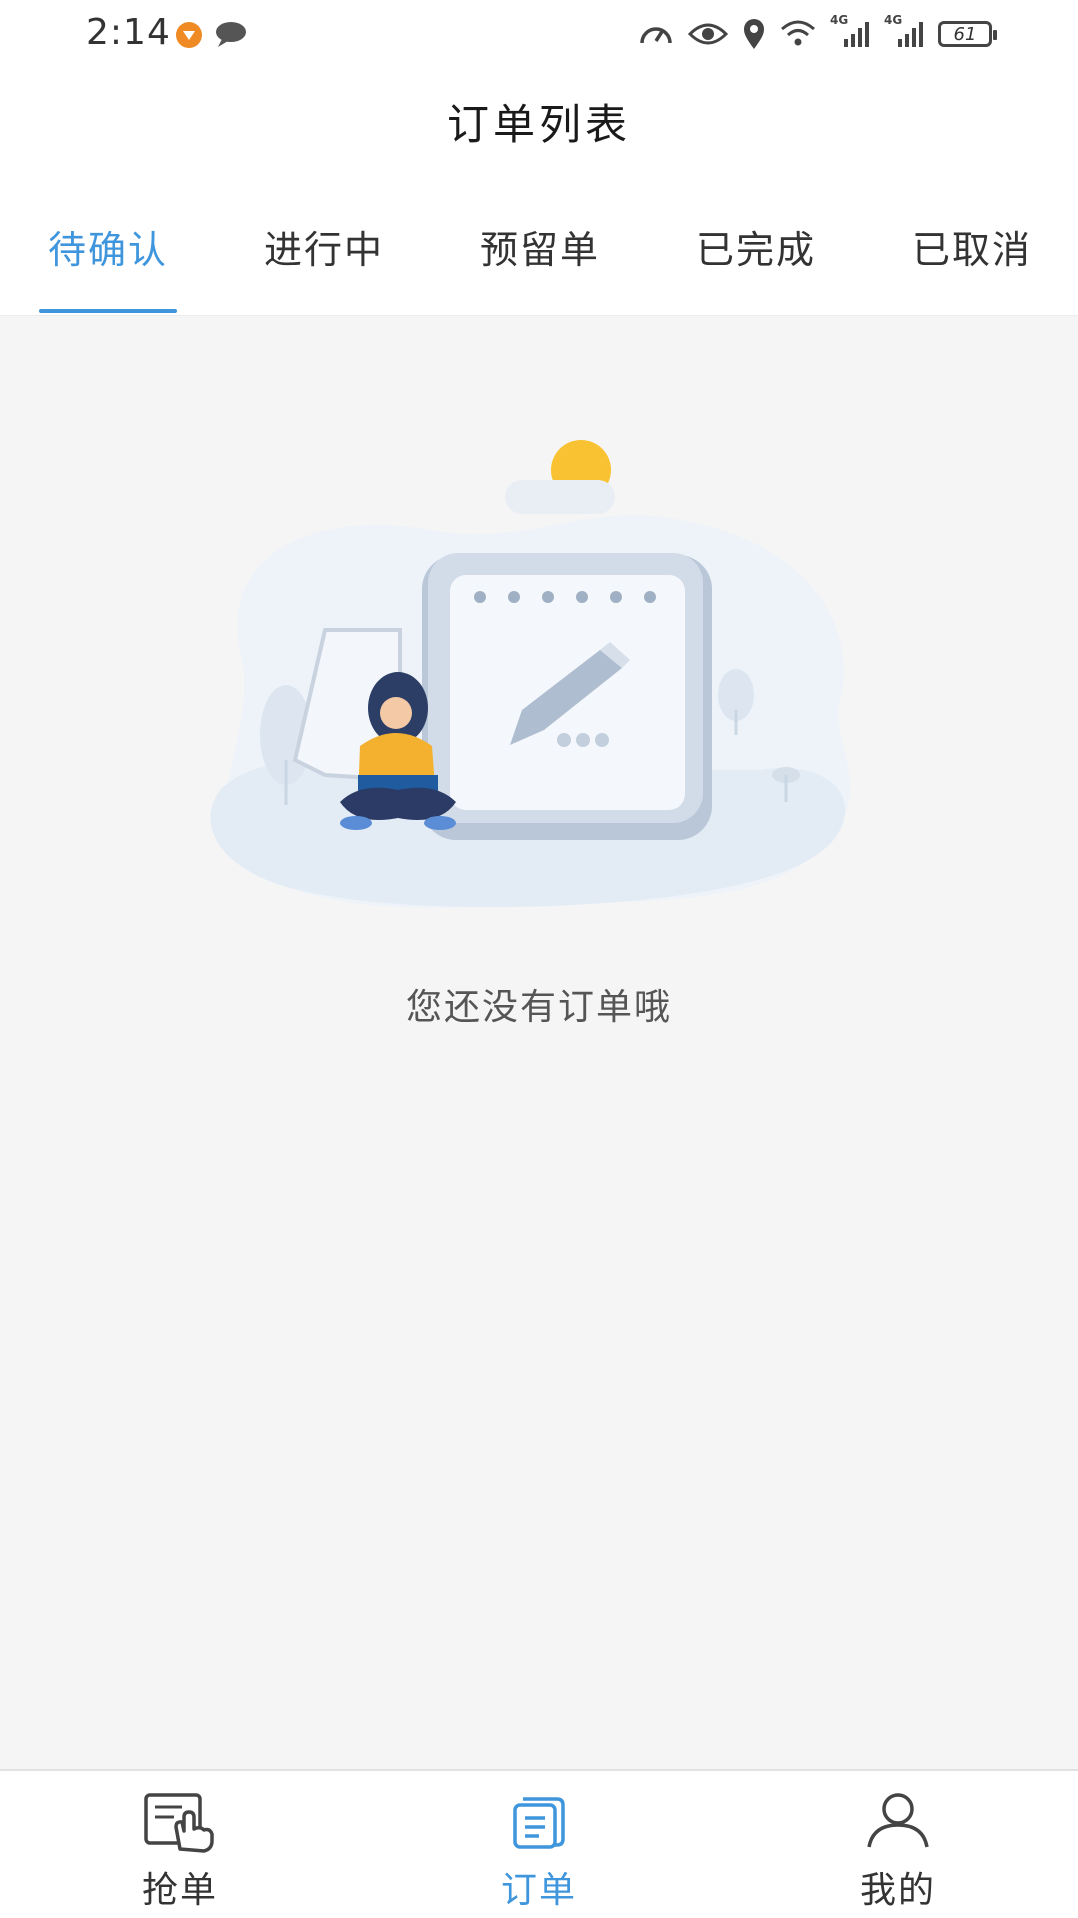 The image size is (1078, 1918). What do you see at coordinates (754, 34) in the screenshot?
I see `location-pin-icon` at bounding box center [754, 34].